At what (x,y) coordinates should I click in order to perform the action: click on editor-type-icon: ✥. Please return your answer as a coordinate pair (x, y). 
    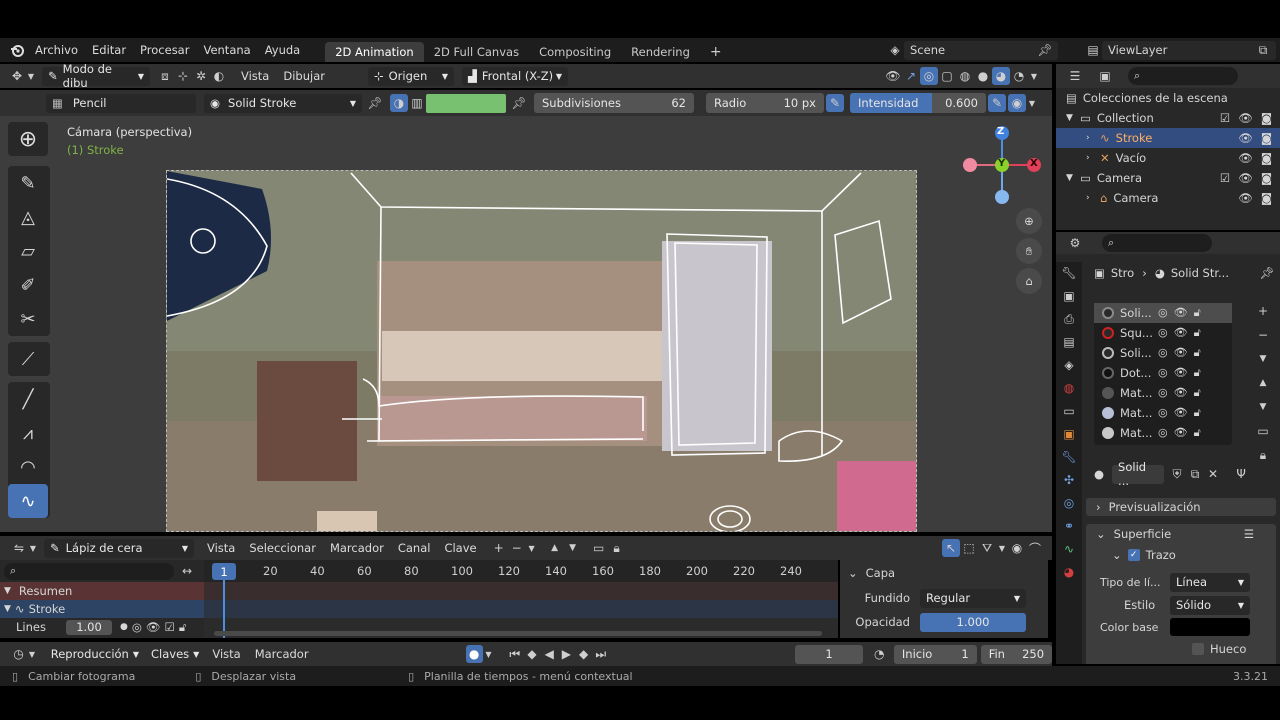
    Looking at the image, I should click on (17, 76).